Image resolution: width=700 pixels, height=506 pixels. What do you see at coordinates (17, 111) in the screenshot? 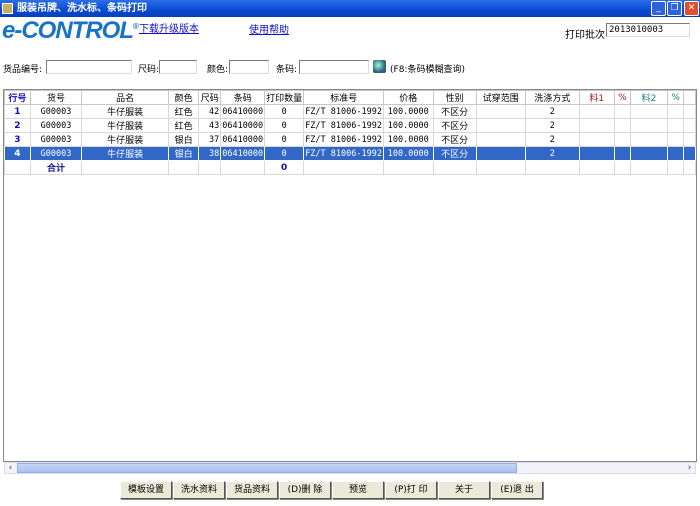
I see `cell-row: 1` at bounding box center [17, 111].